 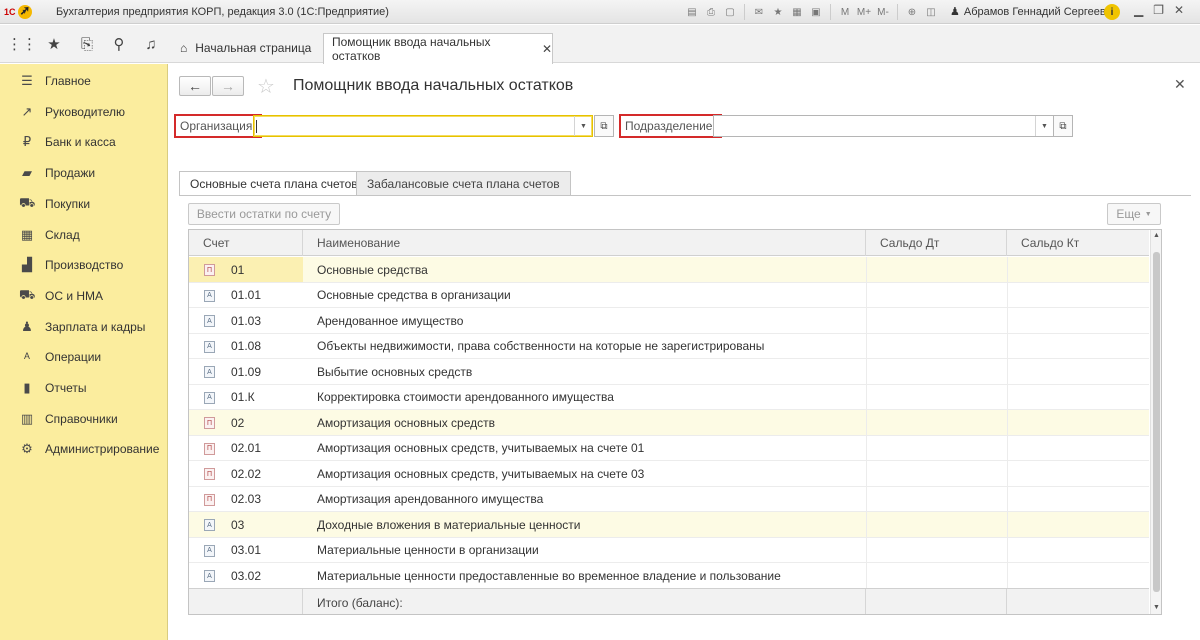 I want to click on column-header-credit: Сальдо Кт, so click(x=1078, y=243).